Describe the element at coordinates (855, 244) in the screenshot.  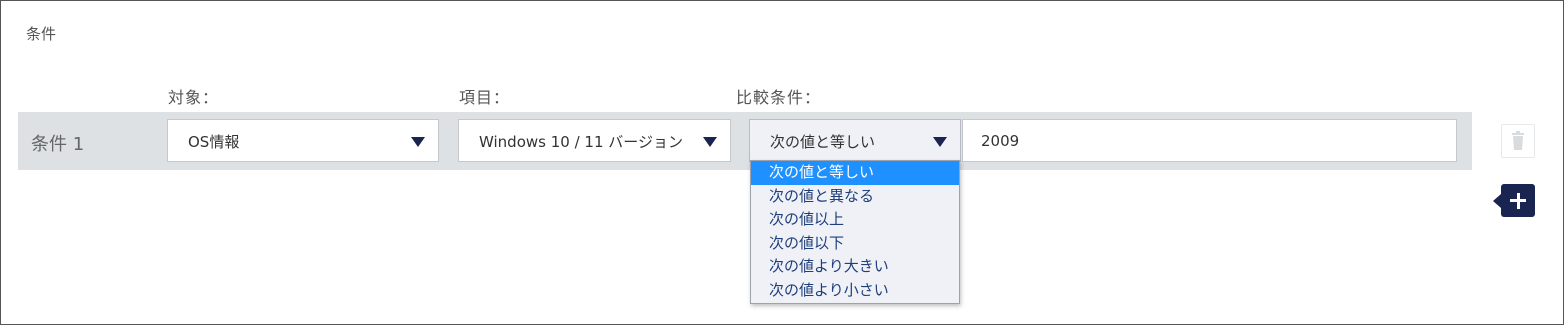
I see `compare-option: 次の値以下` at that location.